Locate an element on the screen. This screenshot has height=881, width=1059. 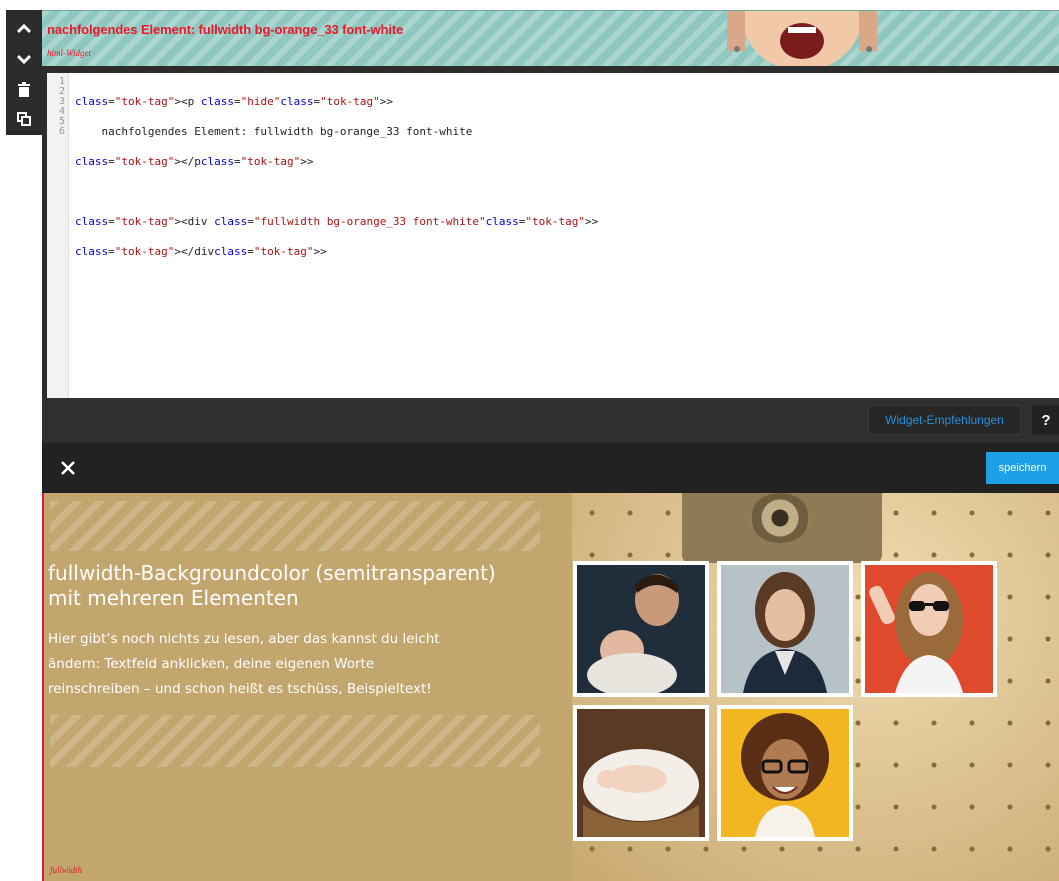
camera-image is located at coordinates (782, 528).